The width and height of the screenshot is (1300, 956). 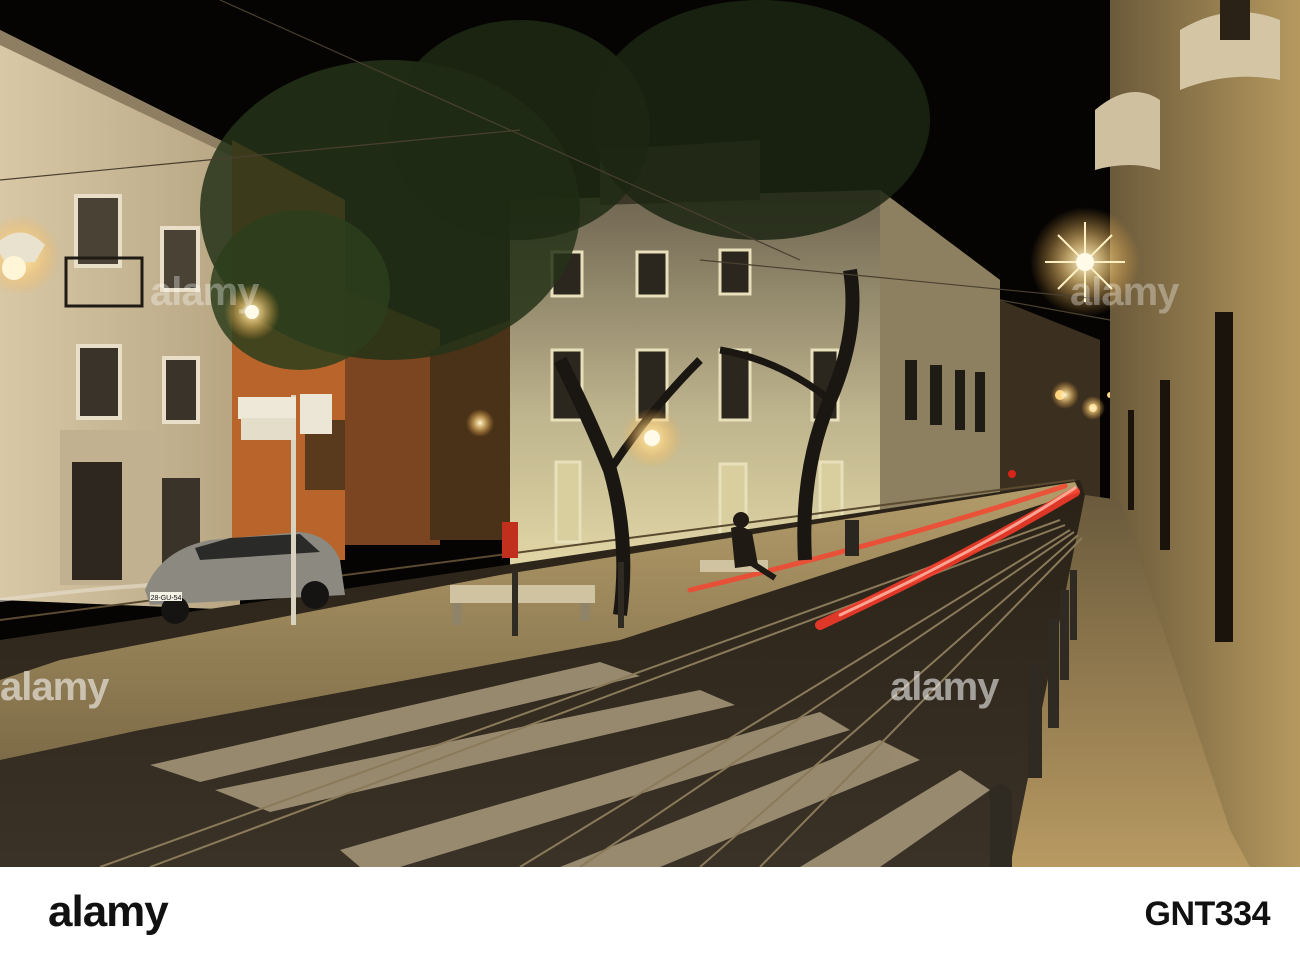 I want to click on mailbox, so click(x=510, y=540).